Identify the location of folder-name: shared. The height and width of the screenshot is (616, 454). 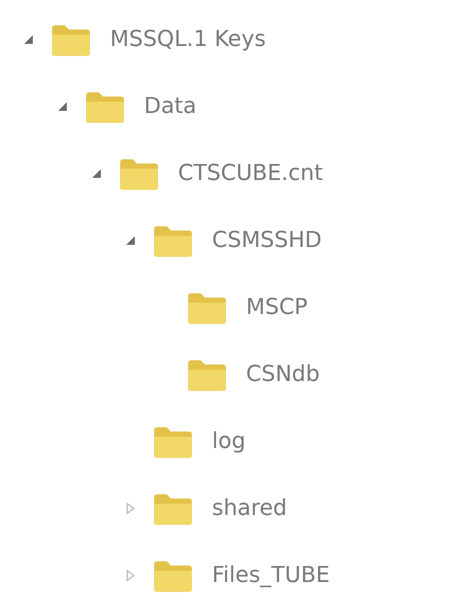
(249, 508).